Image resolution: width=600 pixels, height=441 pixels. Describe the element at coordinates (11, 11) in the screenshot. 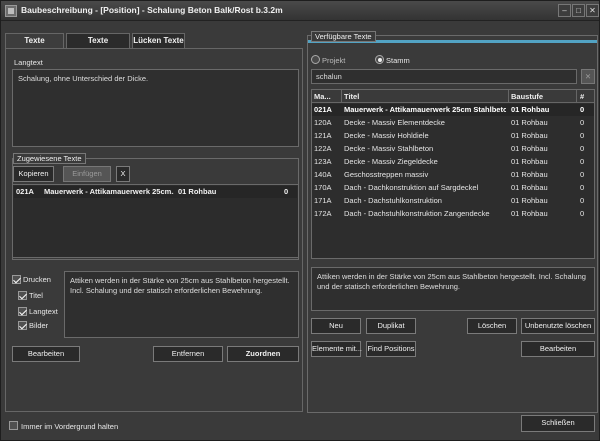

I see `app-icon` at that location.